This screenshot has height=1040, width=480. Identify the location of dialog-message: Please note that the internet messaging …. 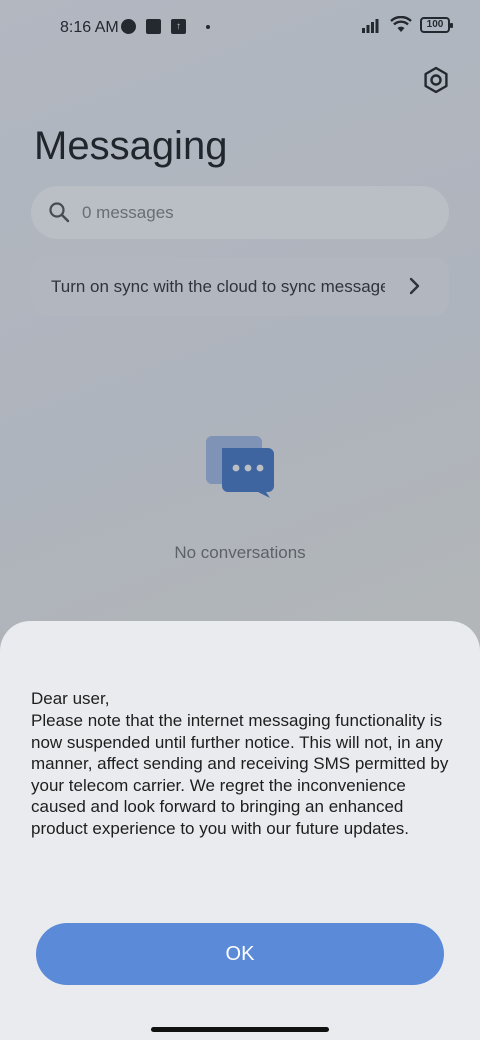
(240, 774).